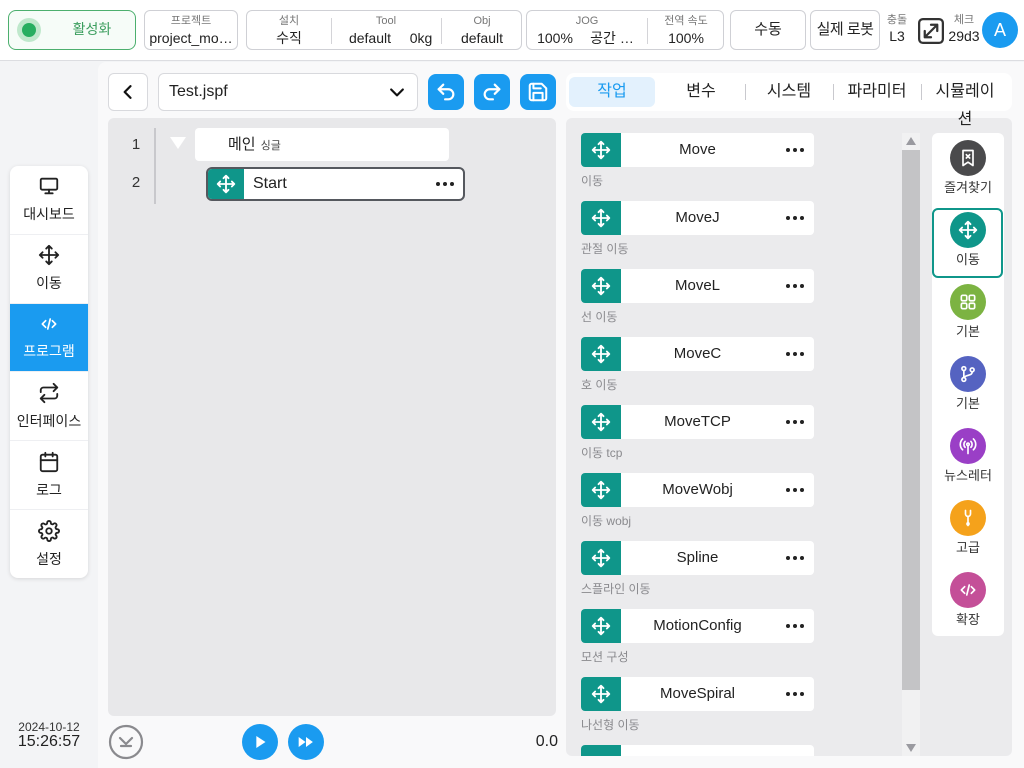 Image resolution: width=1024 pixels, height=768 pixels. Describe the element at coordinates (964, 29) in the screenshot. I see `check-status: 체크 29d3` at that location.